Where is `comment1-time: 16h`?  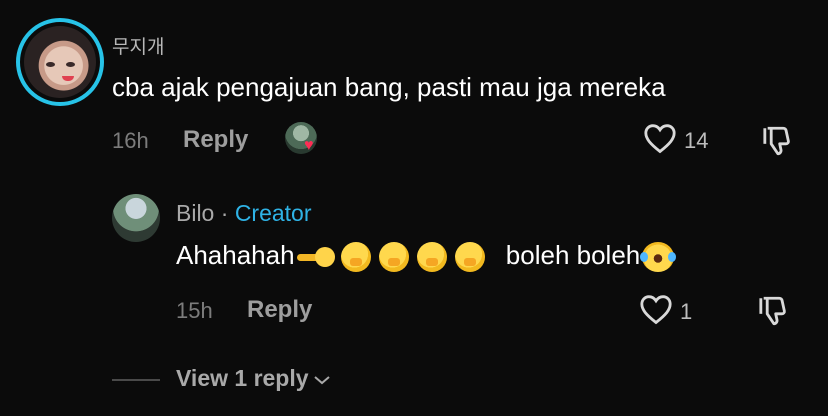
comment1-time: 16h is located at coordinates (130, 140).